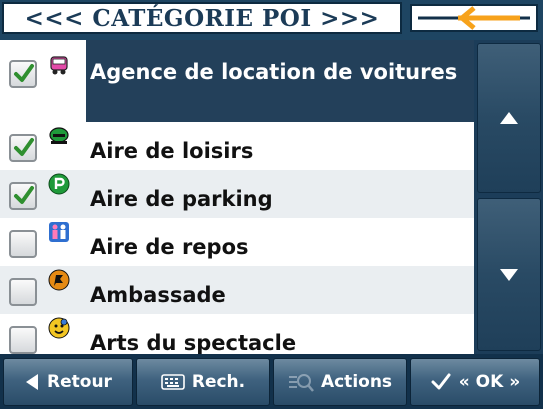 Image resolution: width=543 pixels, height=409 pixels. What do you see at coordinates (59, 65) in the screenshot?
I see `car-rental-icon` at bounding box center [59, 65].